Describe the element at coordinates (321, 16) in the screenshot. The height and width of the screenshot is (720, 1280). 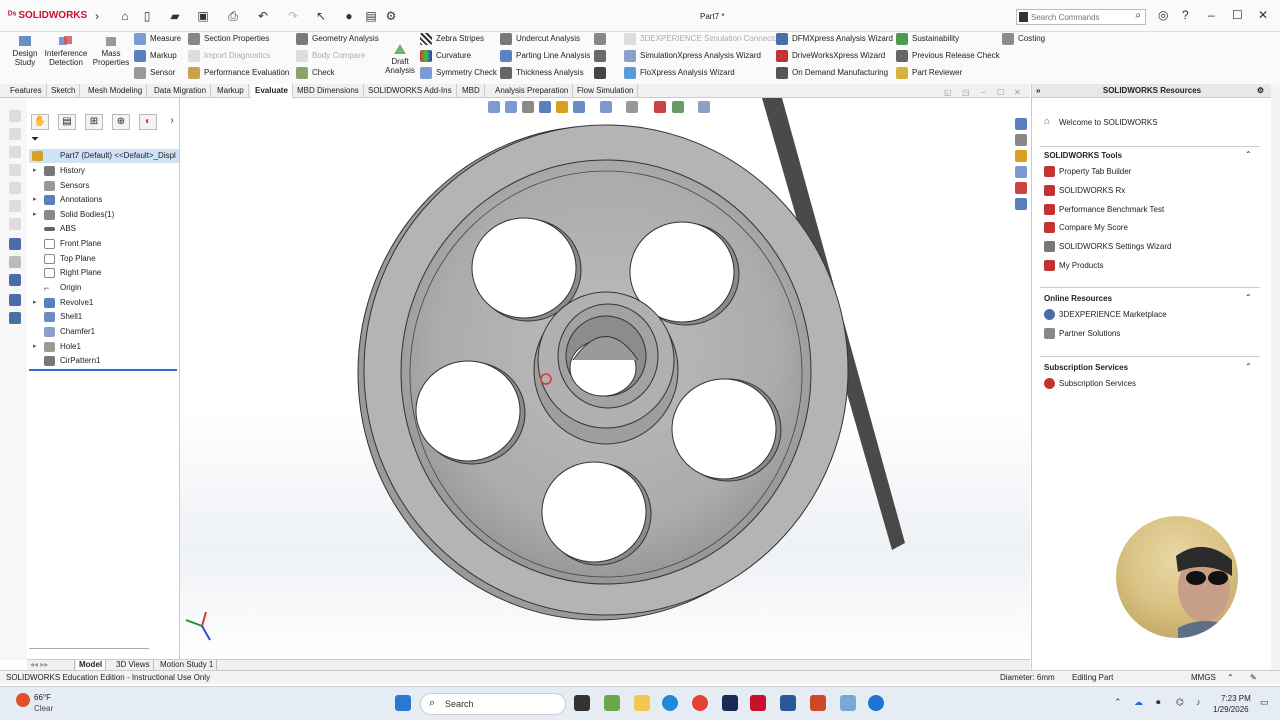
I see `select-pointer-icon: ↖` at that location.